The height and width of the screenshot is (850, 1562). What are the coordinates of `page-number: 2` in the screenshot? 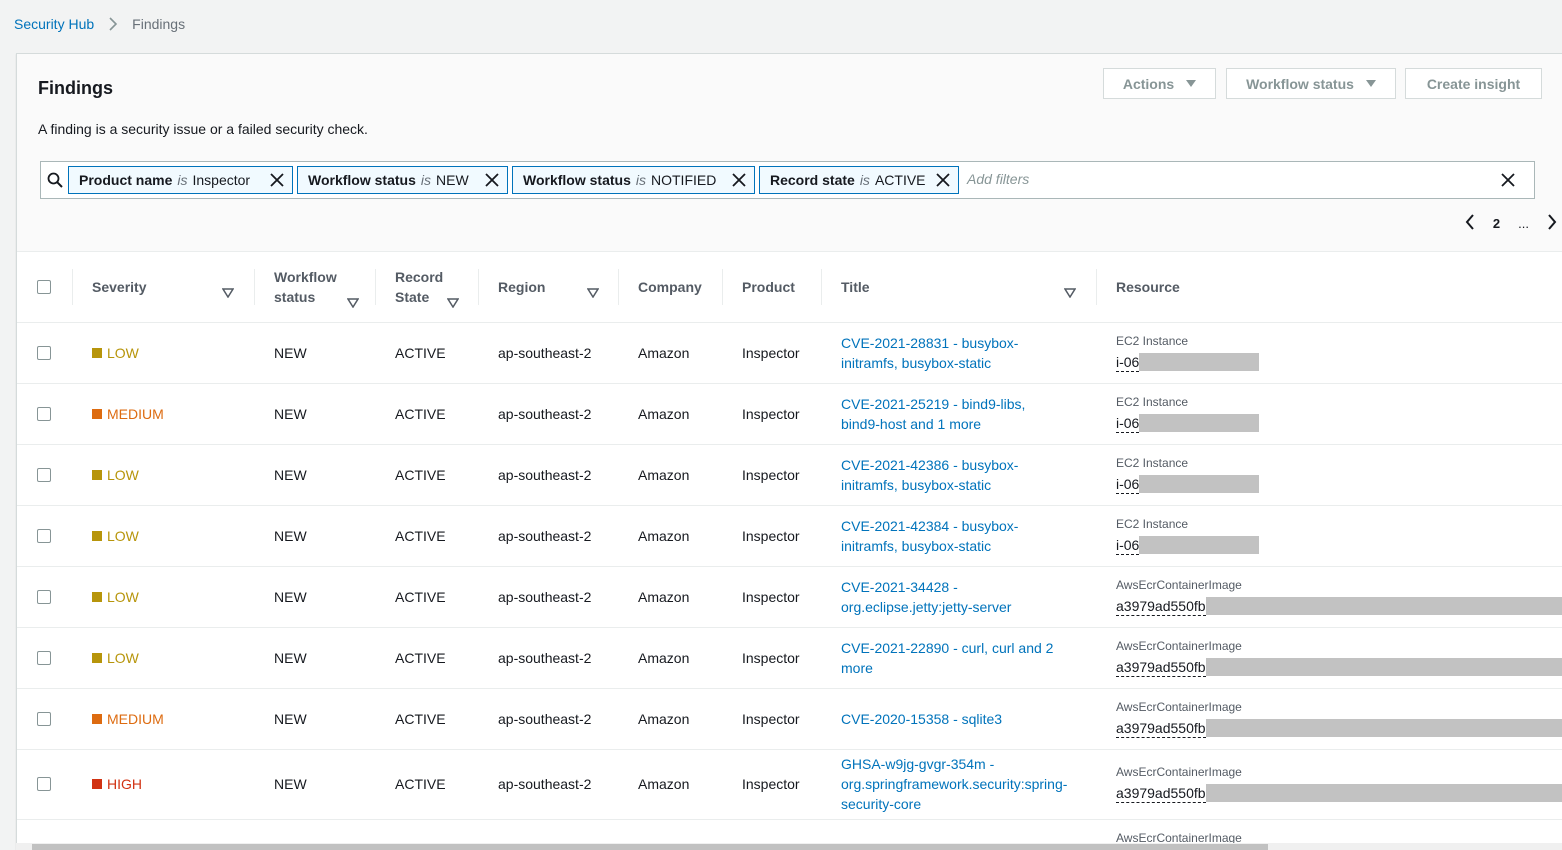 It's located at (1496, 223).